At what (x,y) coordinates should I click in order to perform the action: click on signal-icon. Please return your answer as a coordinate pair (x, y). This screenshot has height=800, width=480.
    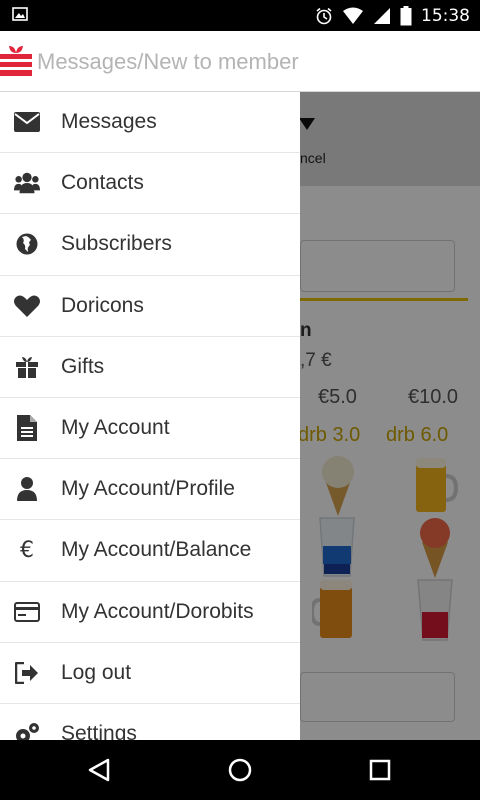
    Looking at the image, I should click on (382, 15).